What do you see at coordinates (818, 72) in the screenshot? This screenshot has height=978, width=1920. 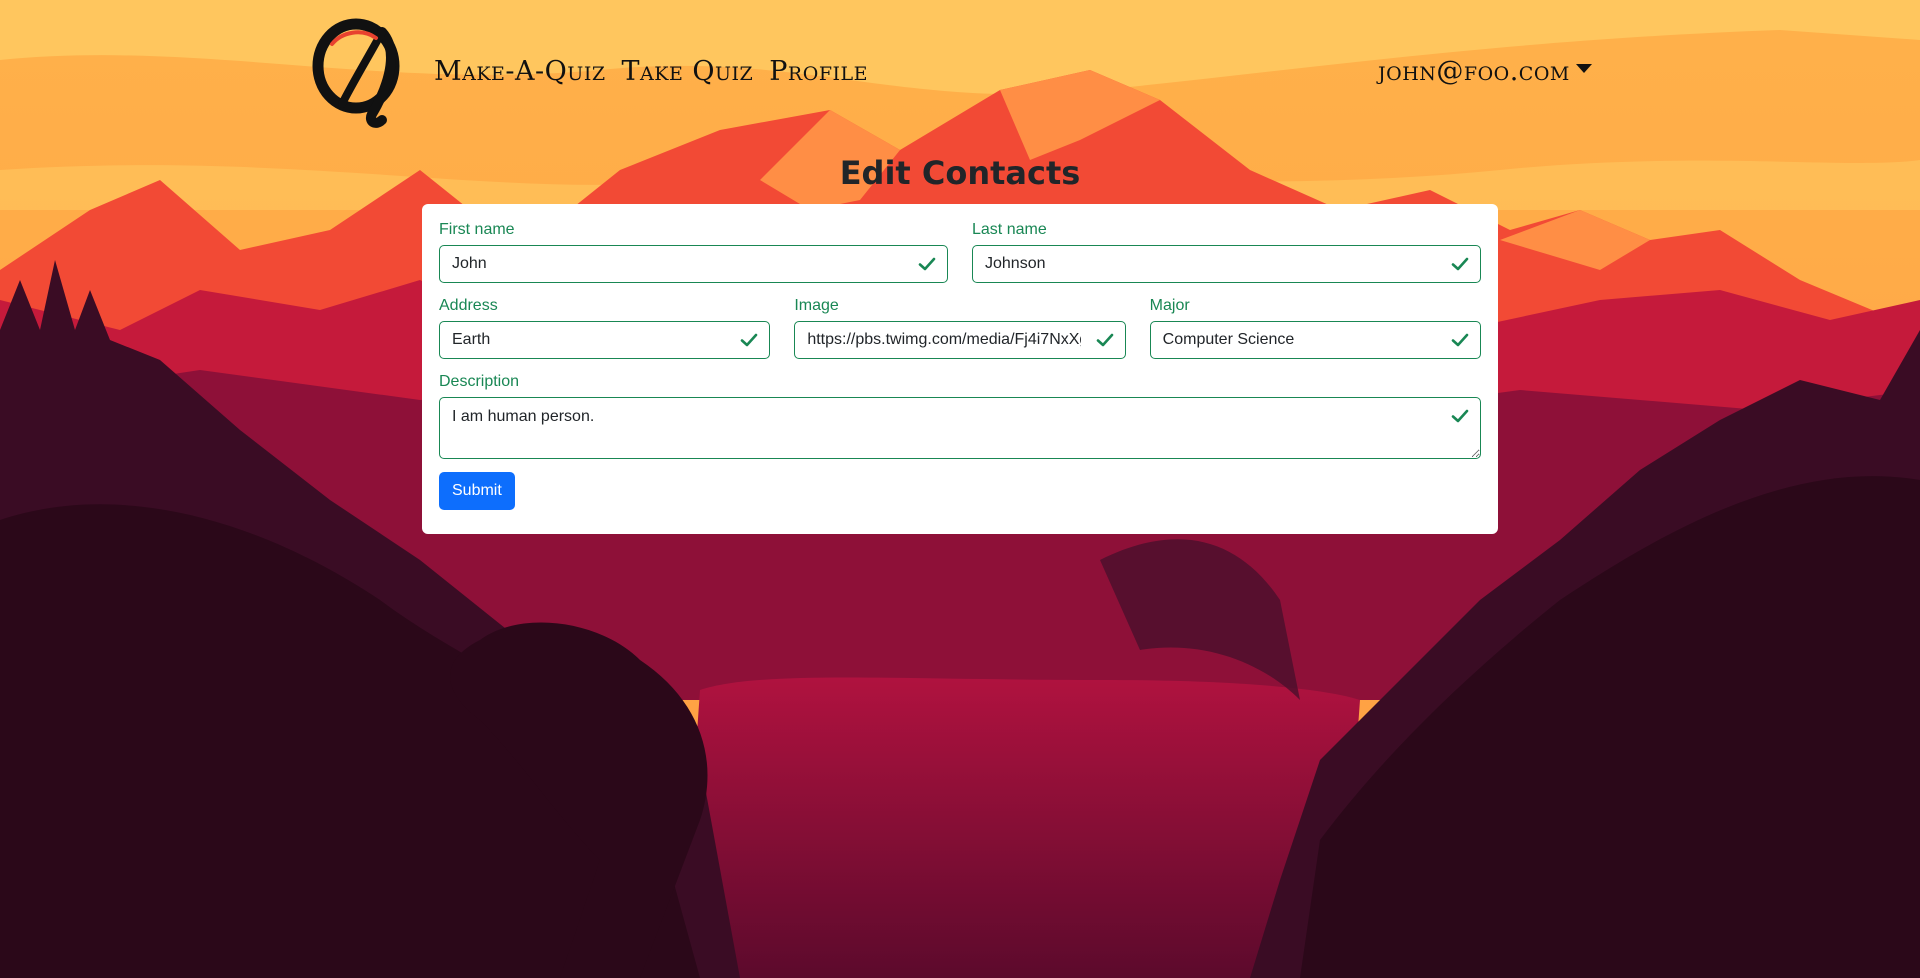 I see `nav-link-profile: Profile` at bounding box center [818, 72].